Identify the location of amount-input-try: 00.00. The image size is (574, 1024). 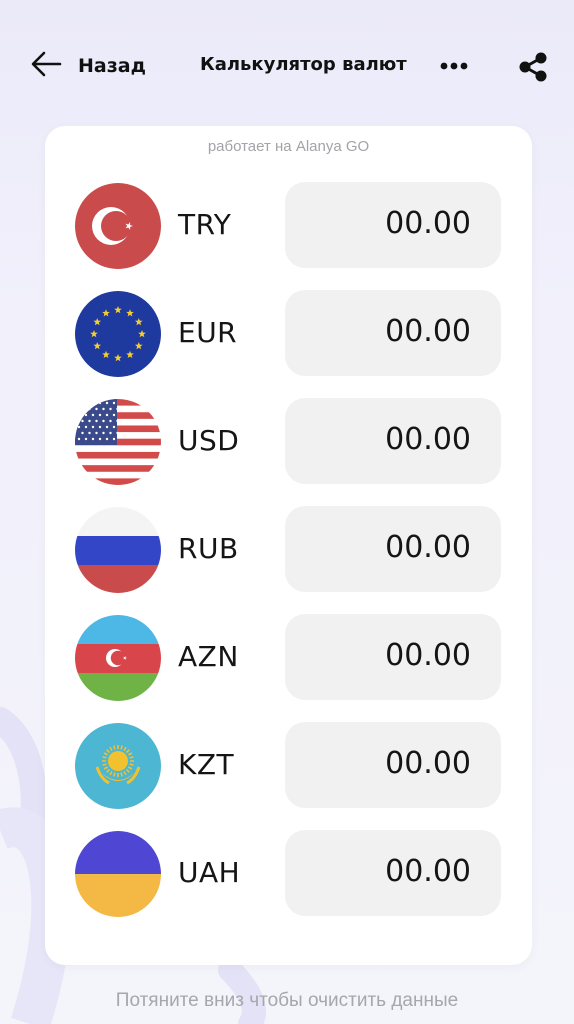
(393, 225).